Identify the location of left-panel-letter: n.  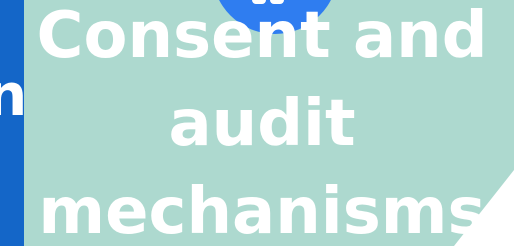
(12, 95).